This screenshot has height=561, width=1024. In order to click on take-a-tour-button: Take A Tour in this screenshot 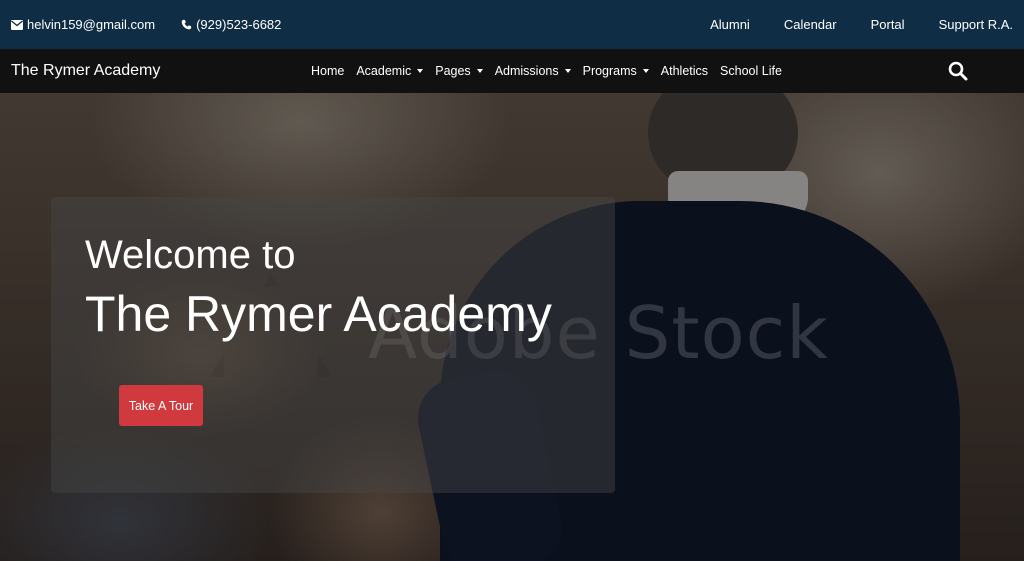, I will do `click(161, 405)`.